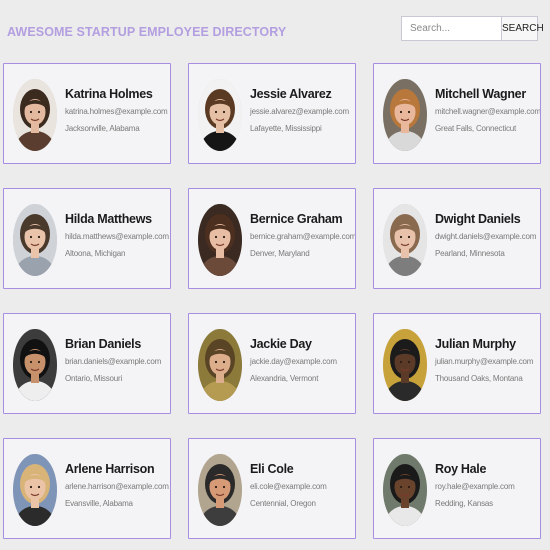 The image size is (550, 550). What do you see at coordinates (475, 486) in the screenshot?
I see `employee-email: roy.hale@example.com` at bounding box center [475, 486].